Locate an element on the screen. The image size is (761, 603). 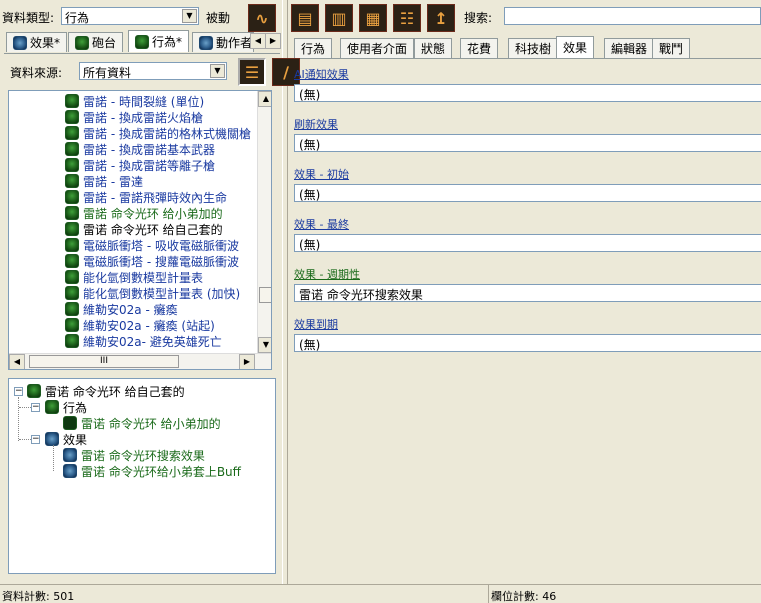
behavior-icon-button: ∿ is located at coordinates (262, 18).